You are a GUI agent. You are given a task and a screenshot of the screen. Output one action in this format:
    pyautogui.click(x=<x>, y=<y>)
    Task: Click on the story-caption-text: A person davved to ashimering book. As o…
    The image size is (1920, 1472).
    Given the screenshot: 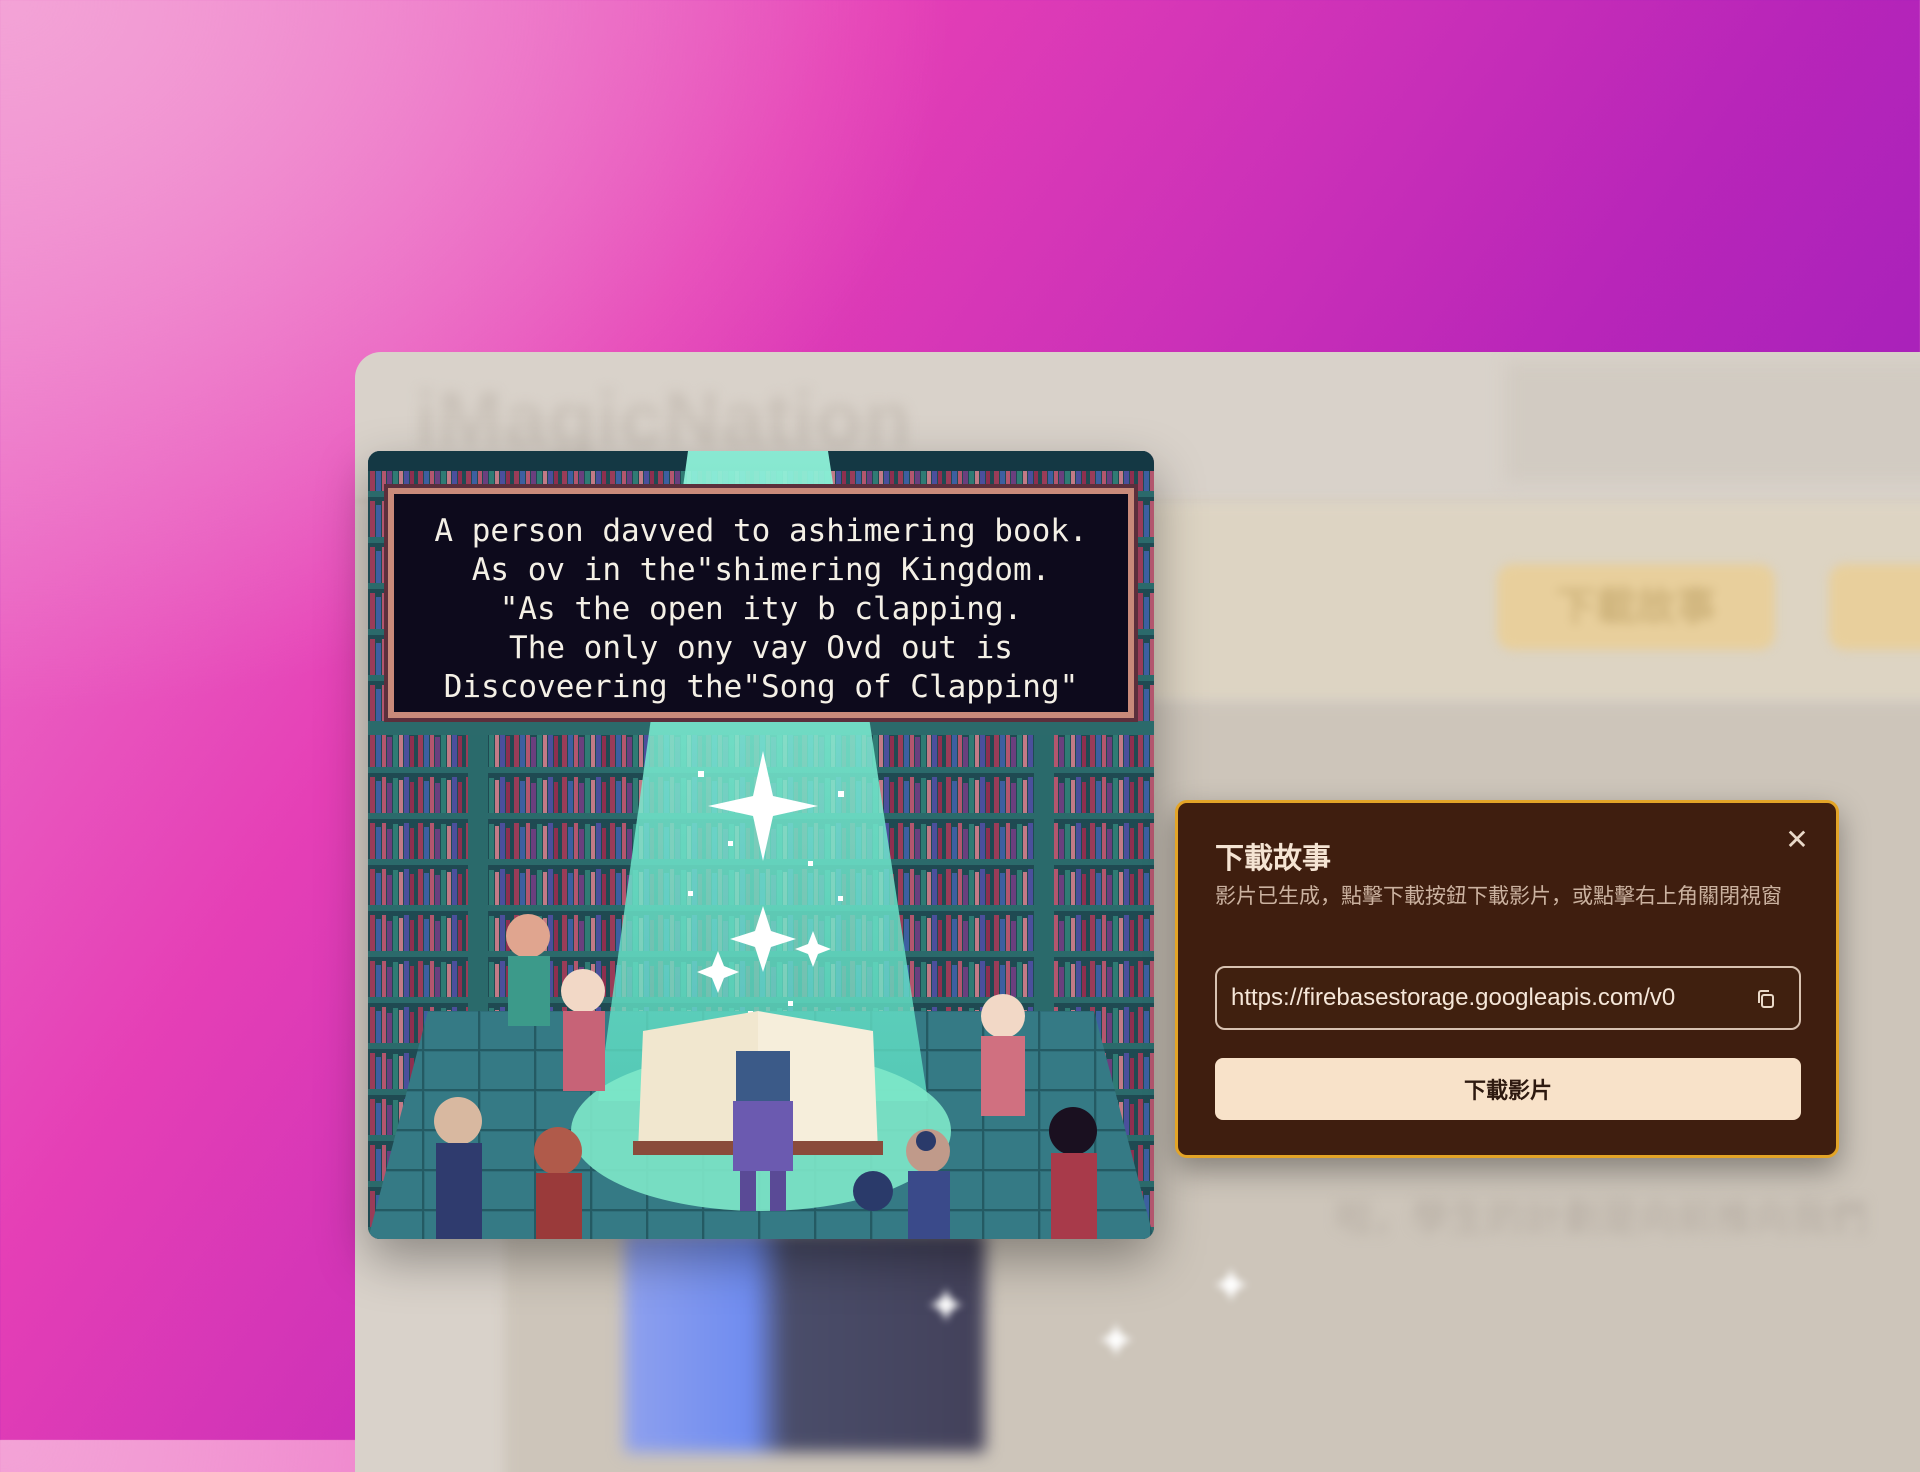 What is the action you would take?
    pyautogui.click(x=761, y=609)
    